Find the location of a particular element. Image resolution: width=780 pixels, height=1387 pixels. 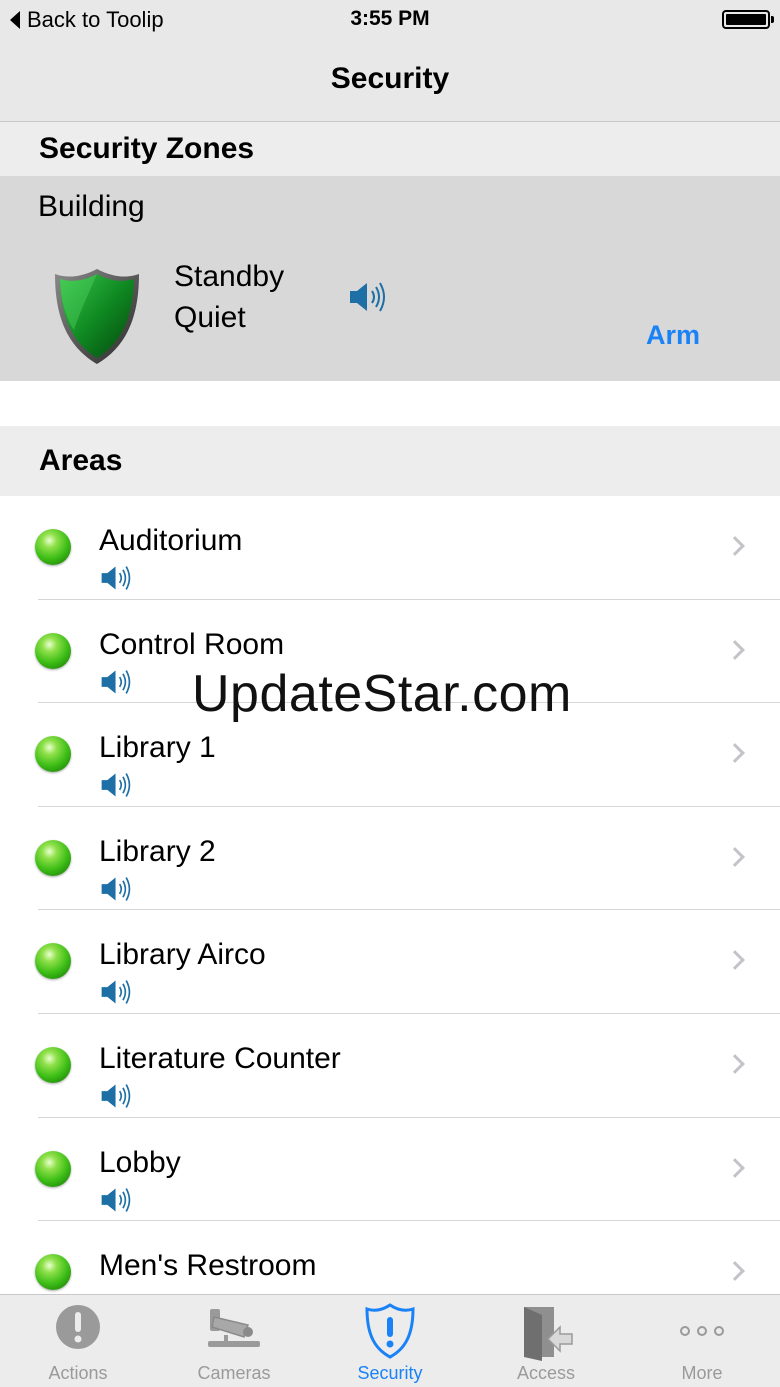

list-item: Literature Counter is located at coordinates (390, 1066).